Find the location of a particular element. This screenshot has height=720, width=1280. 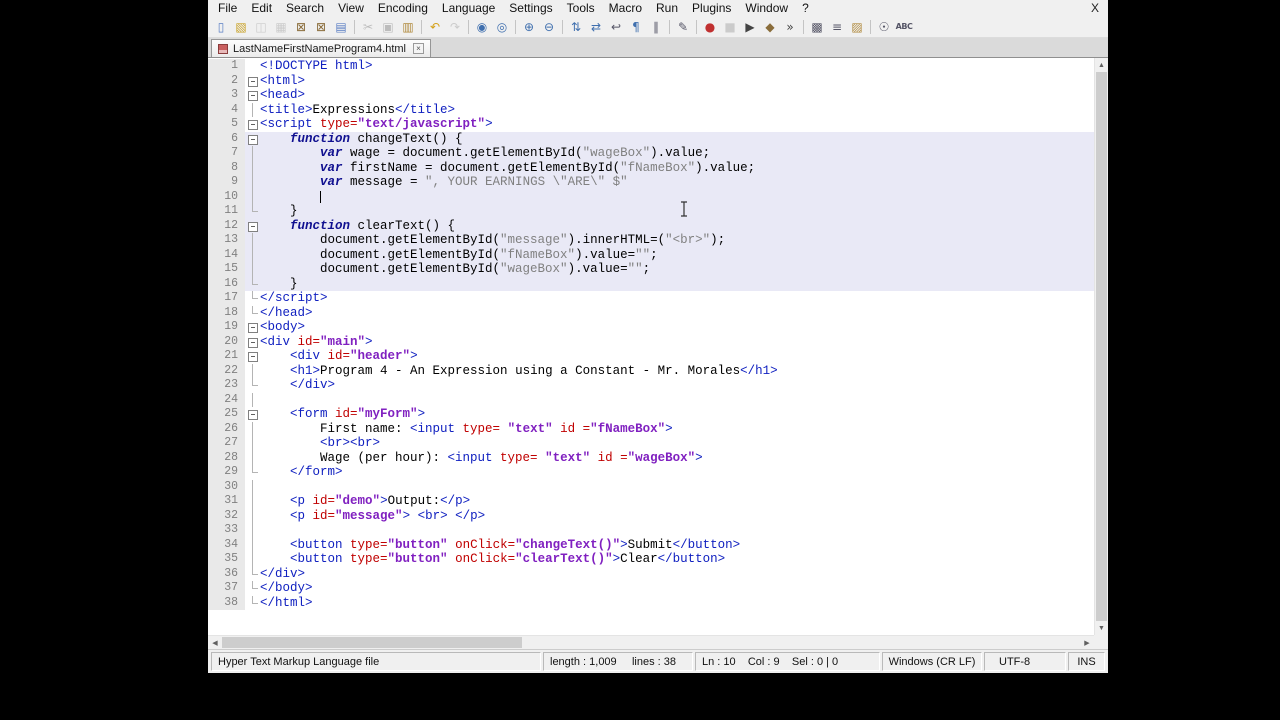

menu-run: Run is located at coordinates (667, 8).